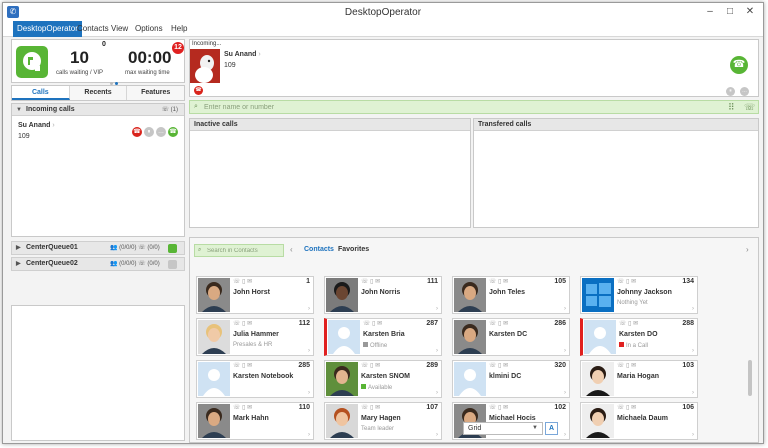 Image resolution: width=768 pixels, height=448 pixels. What do you see at coordinates (255, 337) in the screenshot?
I see `contact-card: ☏ ▯ ✉ 112 Julia Hammer Presales & HR ›` at bounding box center [255, 337].